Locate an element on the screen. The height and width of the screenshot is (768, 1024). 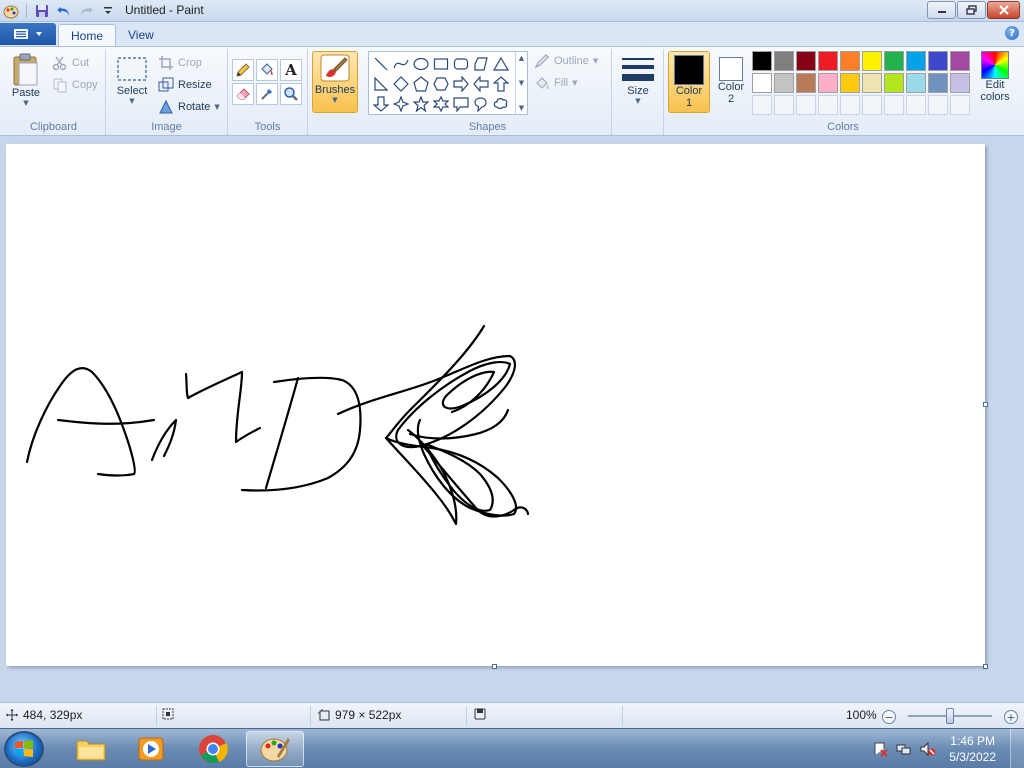
shape-up-arrow is located at coordinates (501, 84).